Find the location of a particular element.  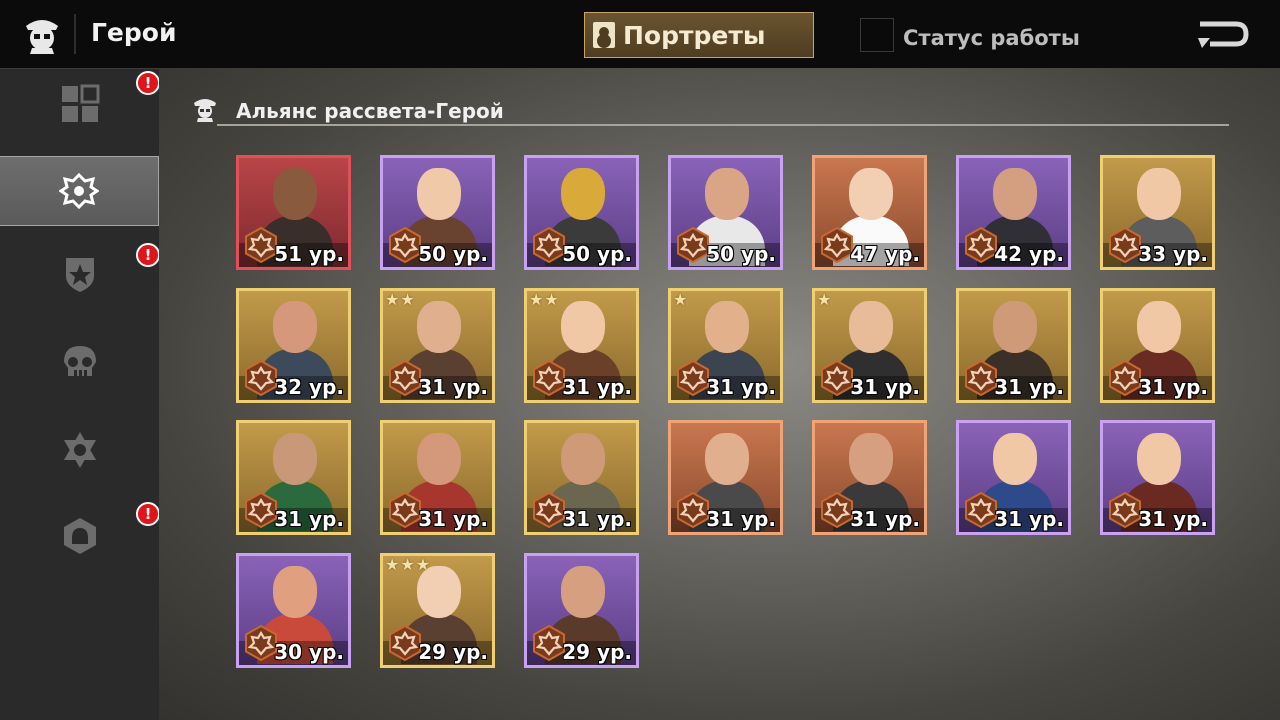

hero-card: 33 ур. is located at coordinates (1157, 212).